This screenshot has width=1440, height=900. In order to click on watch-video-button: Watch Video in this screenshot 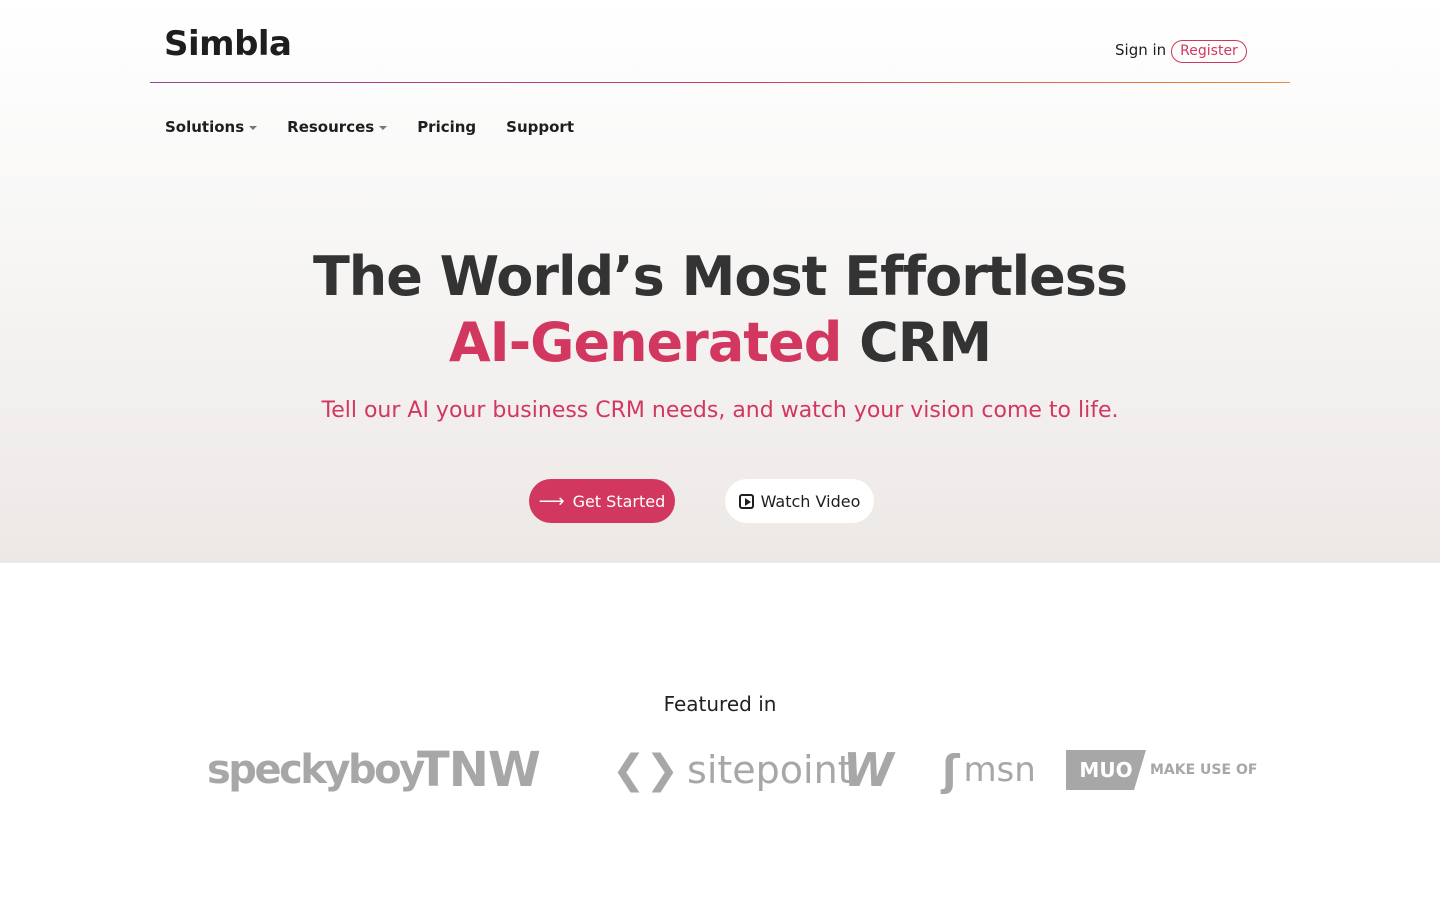, I will do `click(799, 501)`.